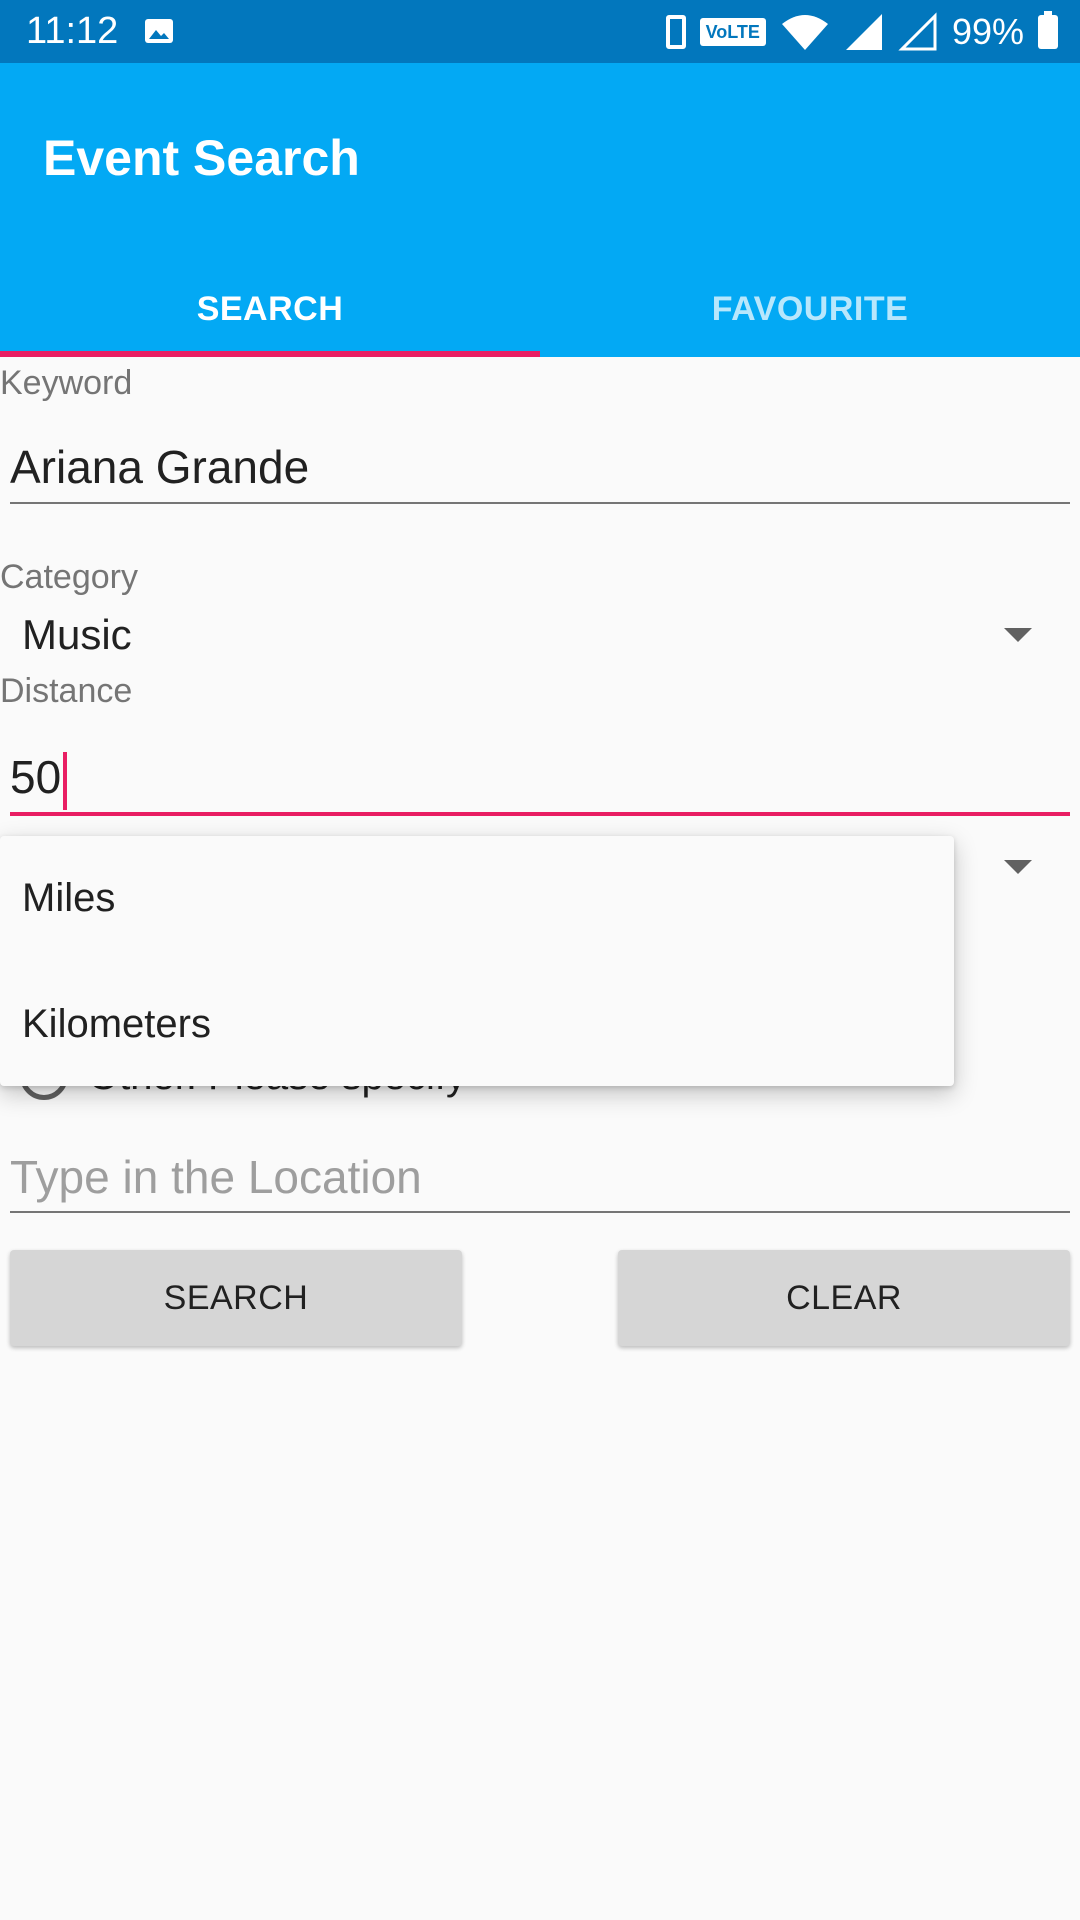 Image resolution: width=1080 pixels, height=1920 pixels. Describe the element at coordinates (72, 31) in the screenshot. I see `status-time: 11:12` at that location.